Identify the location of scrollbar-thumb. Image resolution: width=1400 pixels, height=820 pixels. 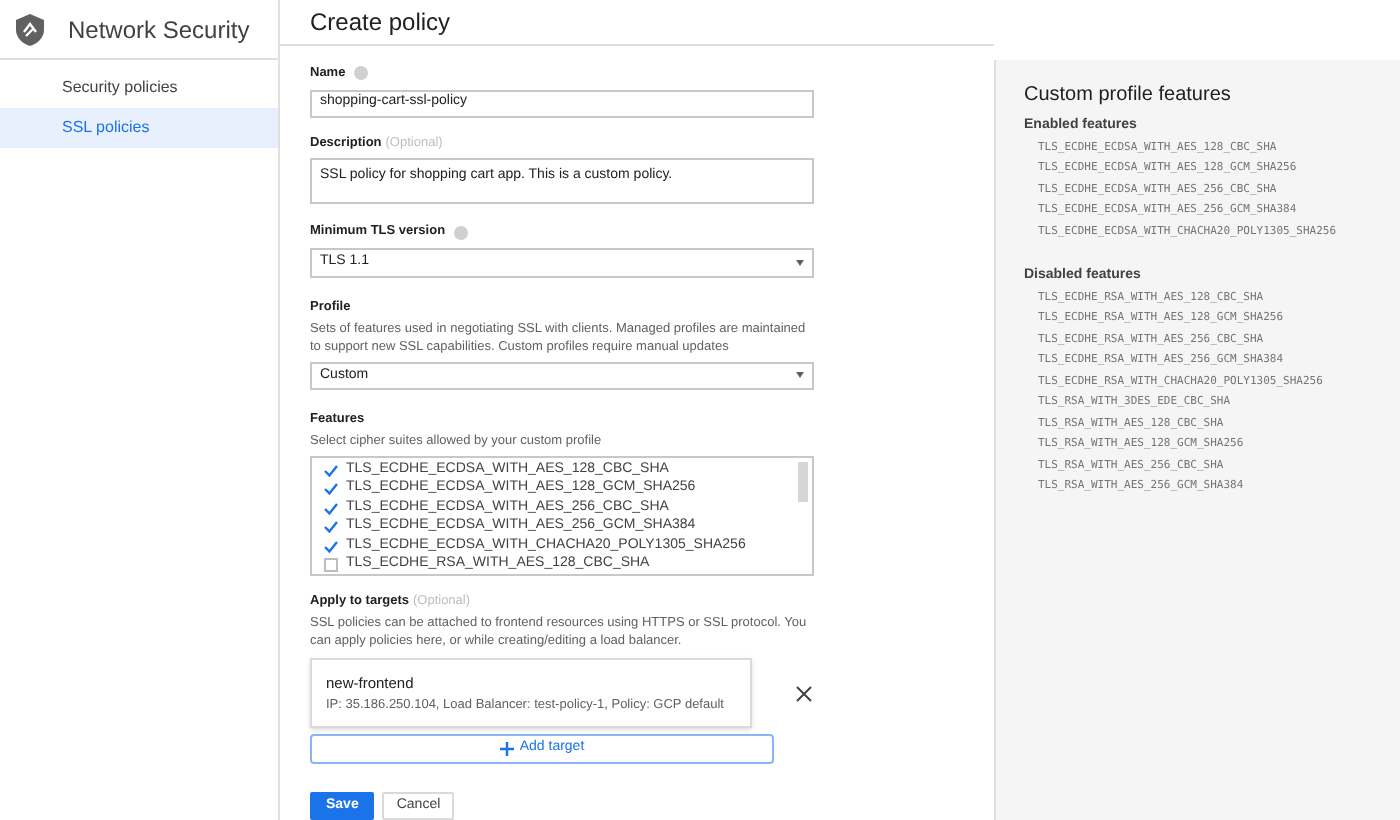
(803, 482).